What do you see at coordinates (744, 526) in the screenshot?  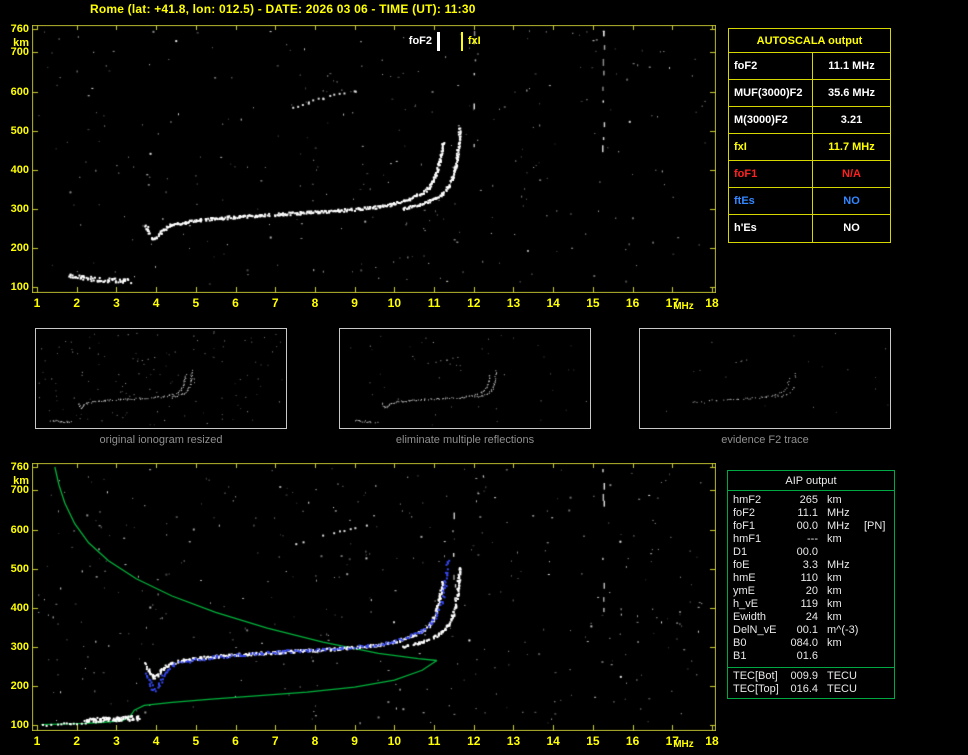 I see `aip-label: foF1` at bounding box center [744, 526].